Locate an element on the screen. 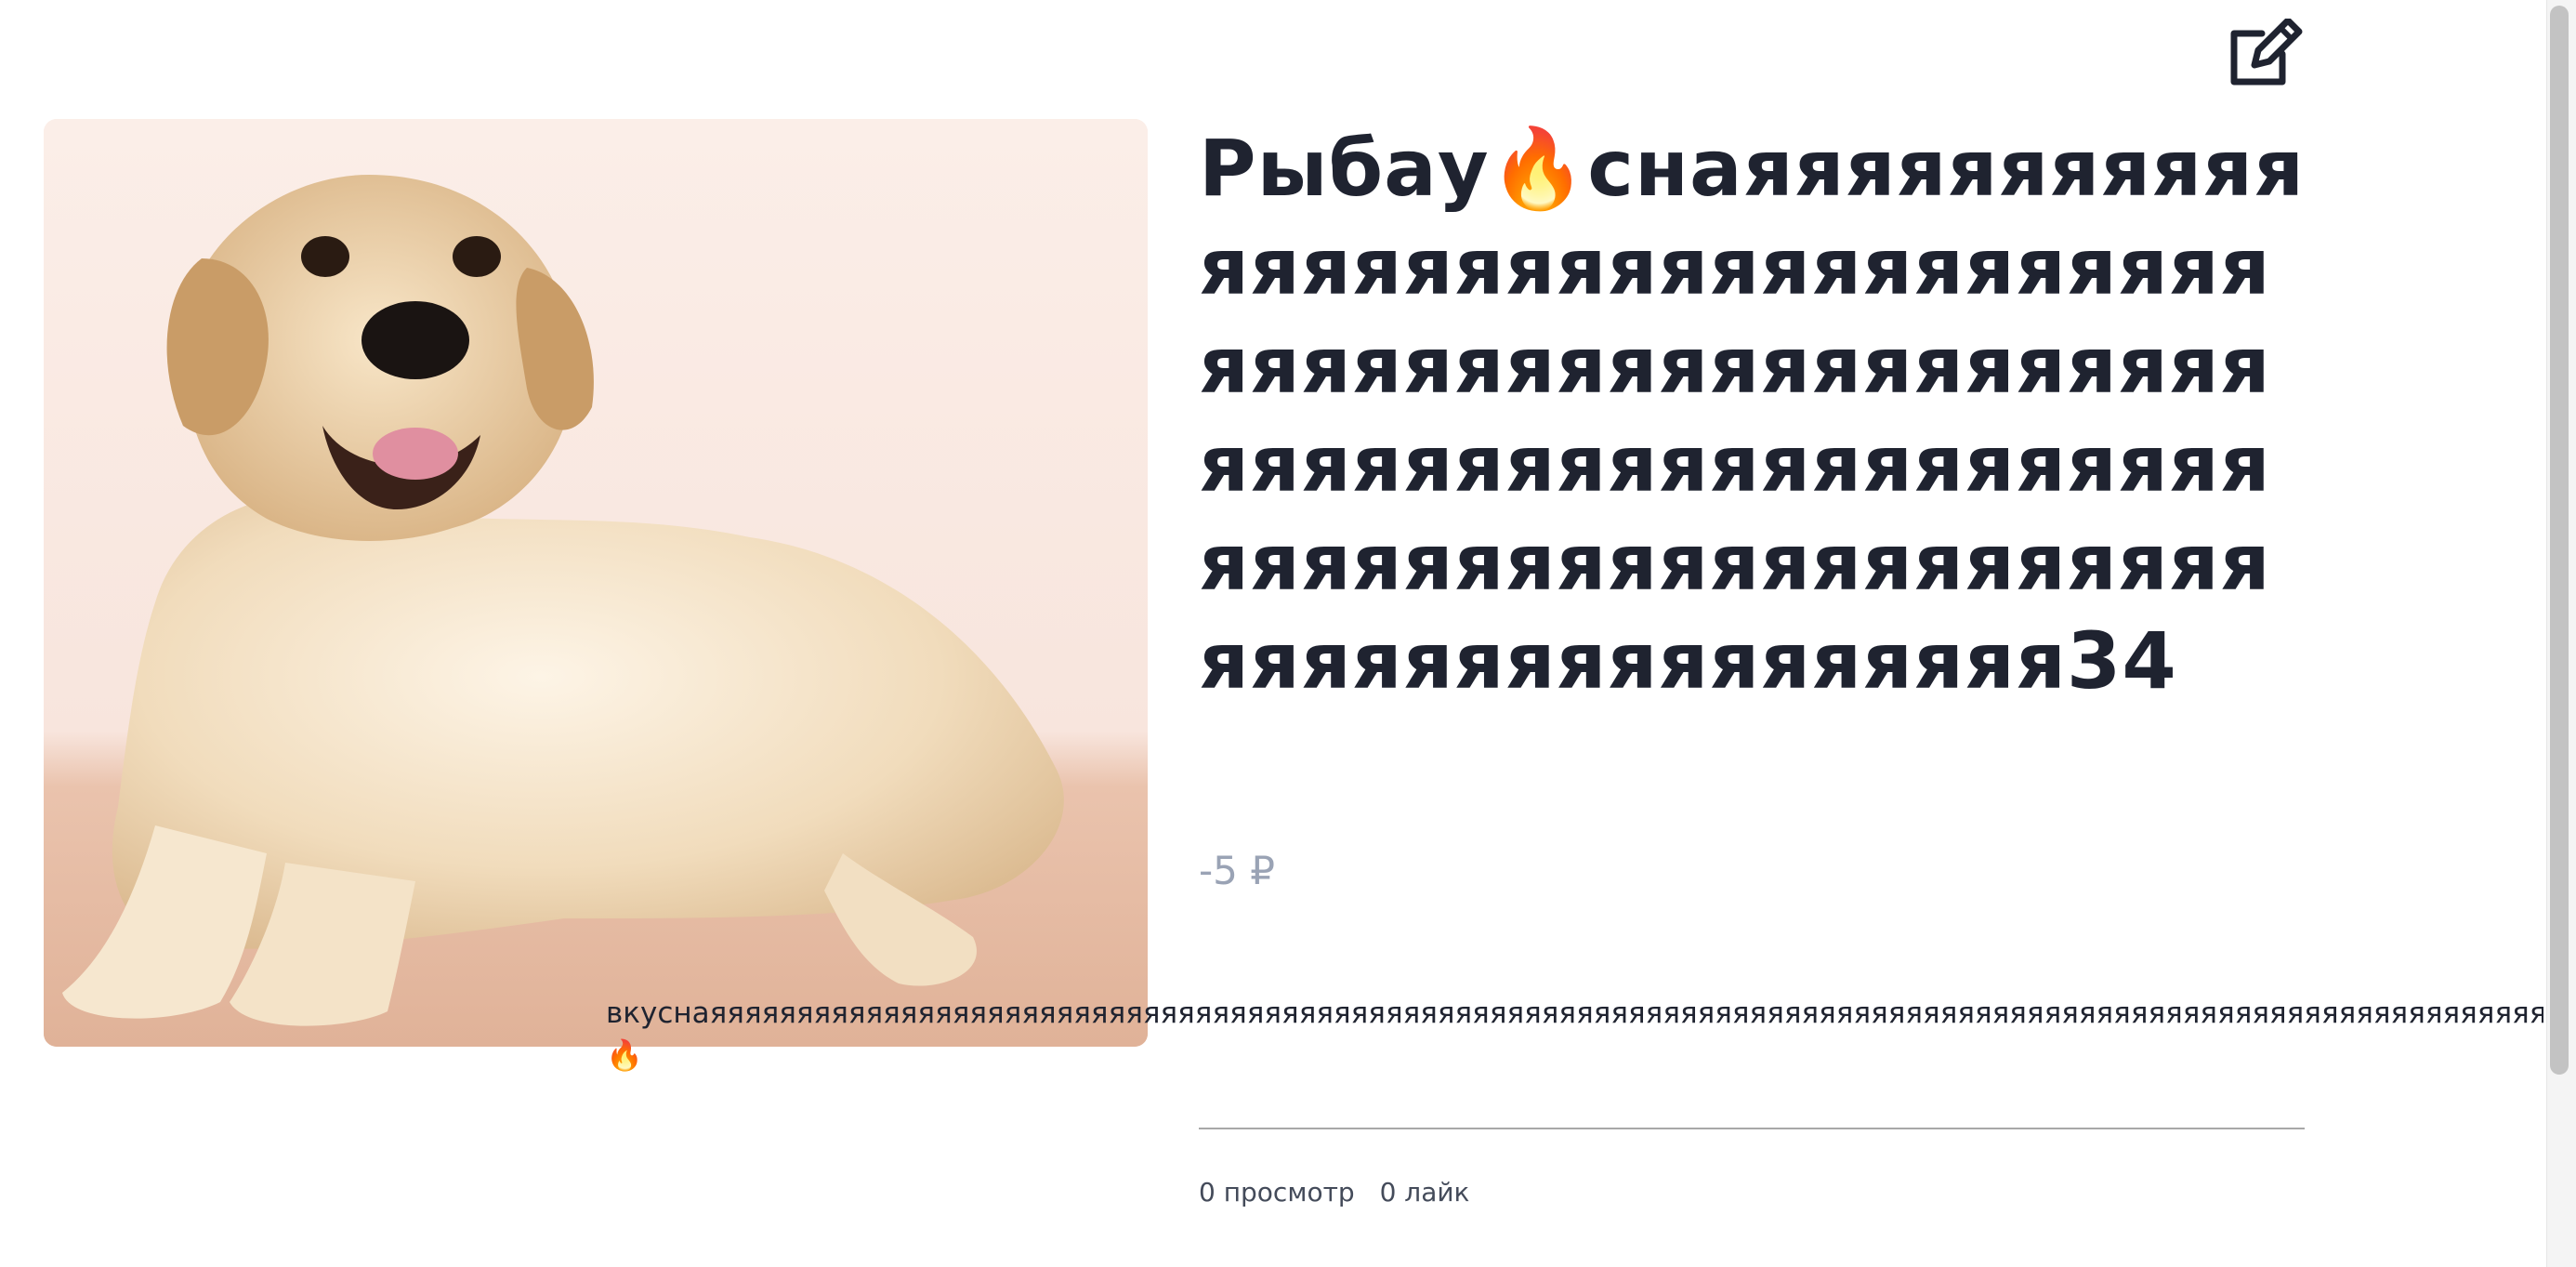 The image size is (2576, 1267). product-price: -5 ₽ is located at coordinates (1237, 870).